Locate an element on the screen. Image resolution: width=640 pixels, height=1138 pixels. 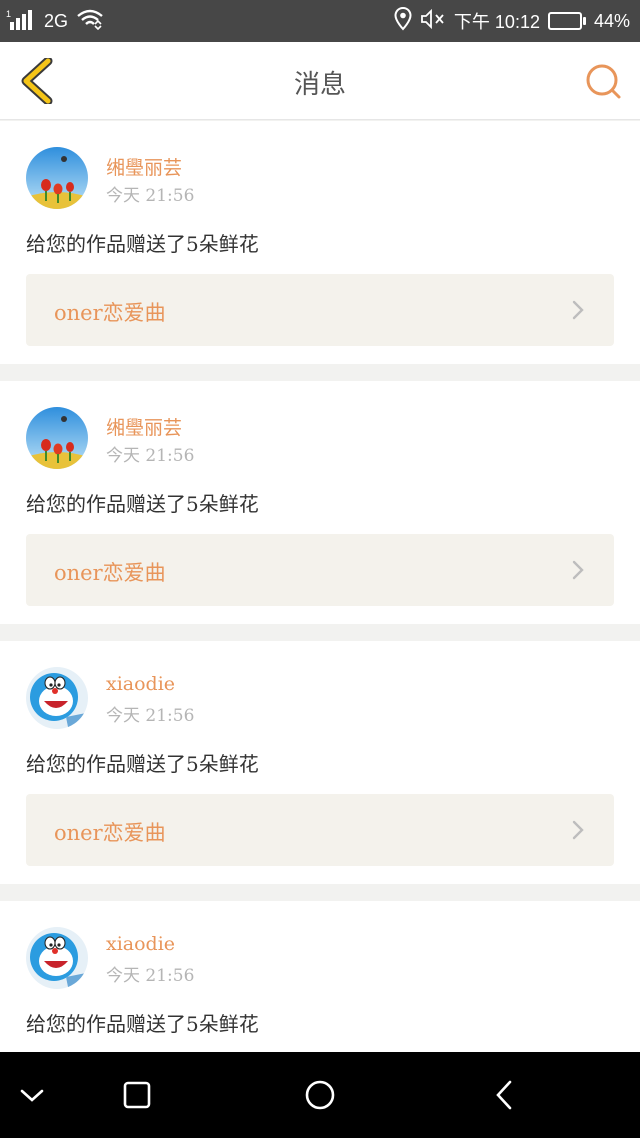
system-nav-bar is located at coordinates (320, 1095).